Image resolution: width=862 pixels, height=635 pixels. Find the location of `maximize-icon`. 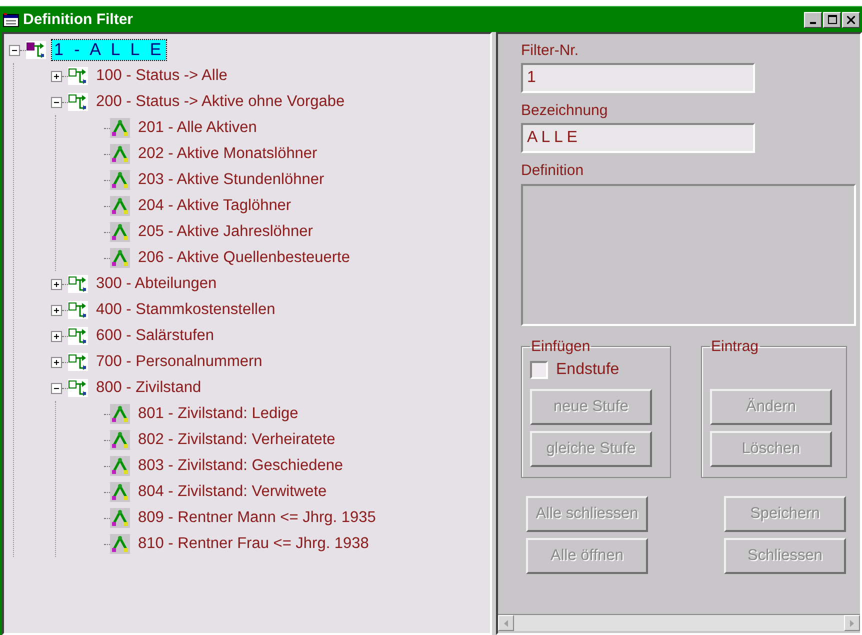

maximize-icon is located at coordinates (832, 19).